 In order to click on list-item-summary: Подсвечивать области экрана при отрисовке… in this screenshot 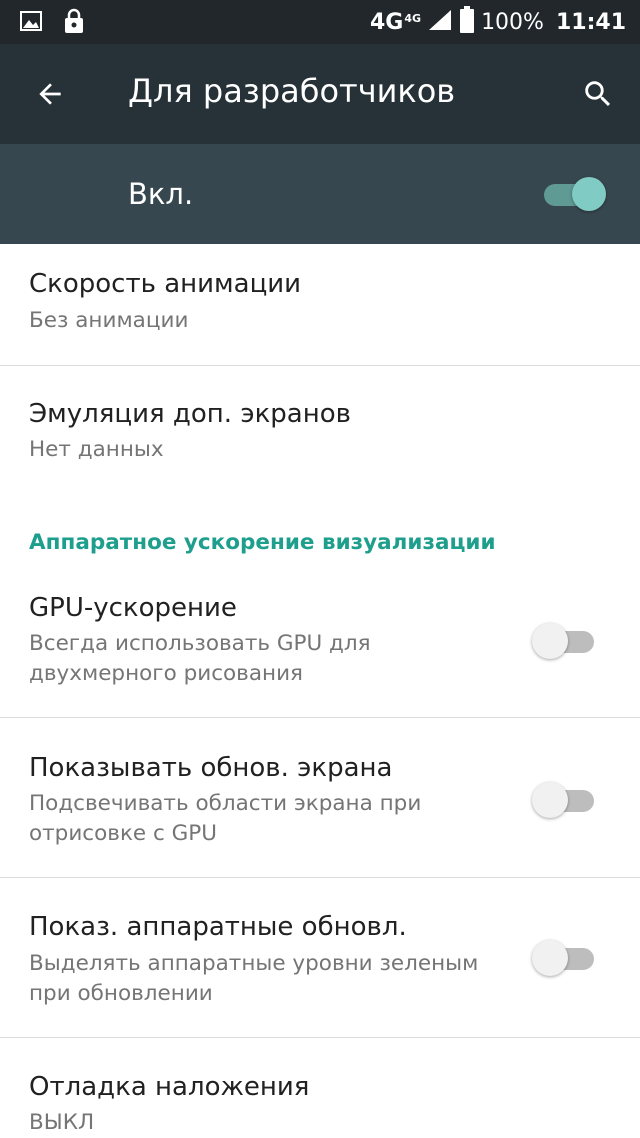, I will do `click(225, 818)`.